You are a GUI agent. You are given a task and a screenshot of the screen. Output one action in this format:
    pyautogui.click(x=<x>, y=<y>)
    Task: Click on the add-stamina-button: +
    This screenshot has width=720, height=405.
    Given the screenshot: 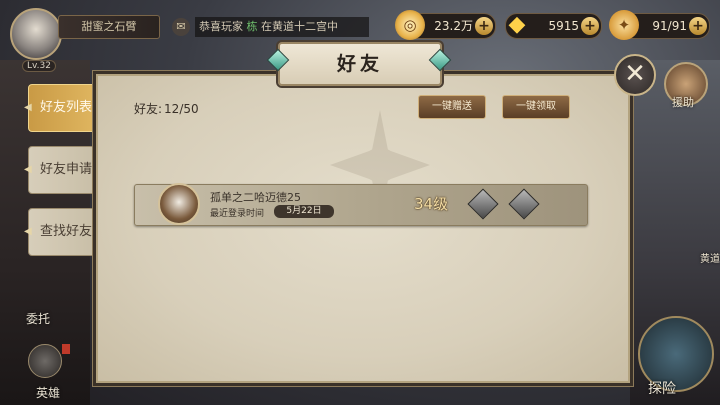 What is the action you would take?
    pyautogui.click(x=698, y=26)
    